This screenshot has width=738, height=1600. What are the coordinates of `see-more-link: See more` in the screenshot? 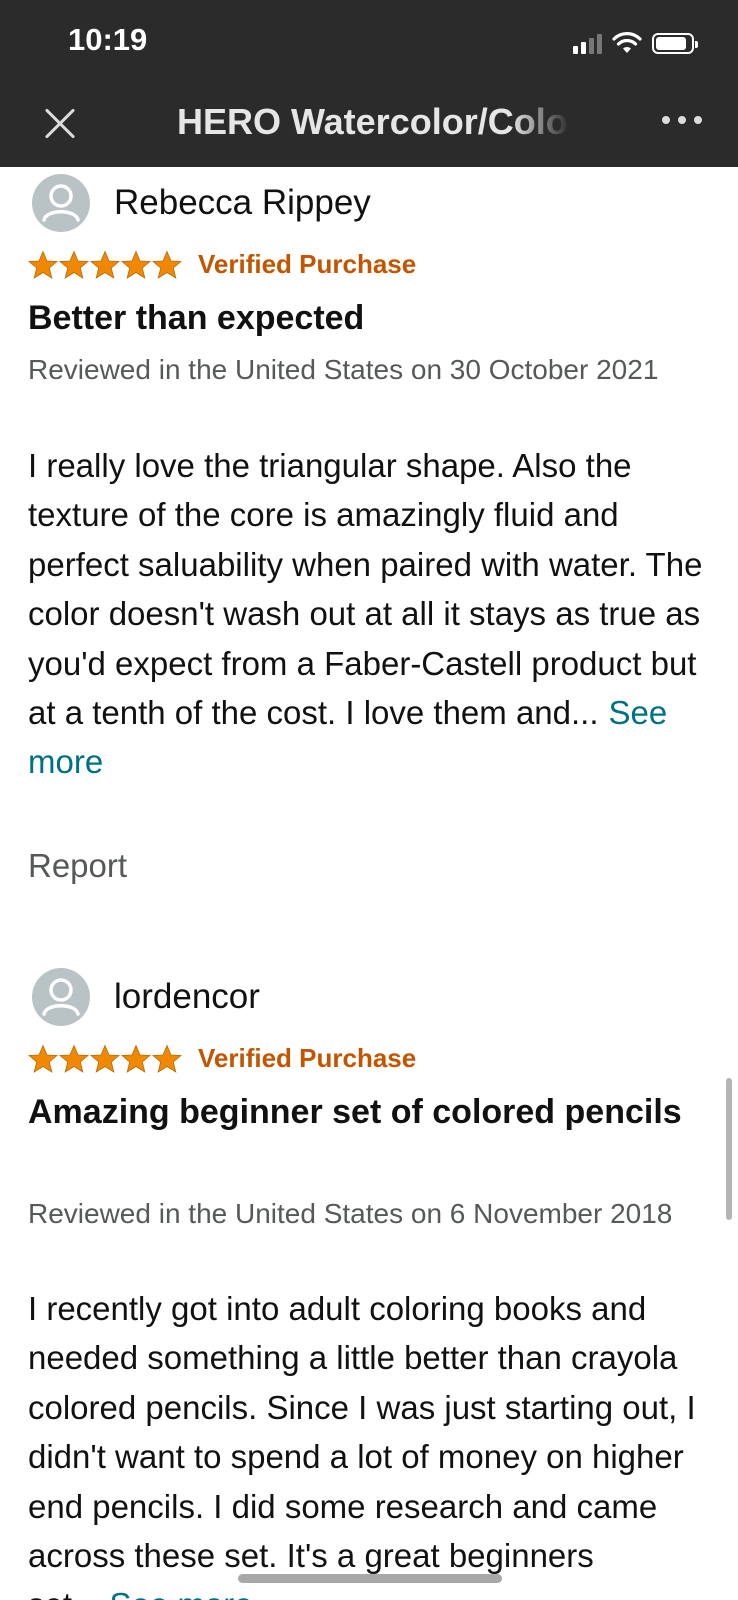 It's located at (181, 1593).